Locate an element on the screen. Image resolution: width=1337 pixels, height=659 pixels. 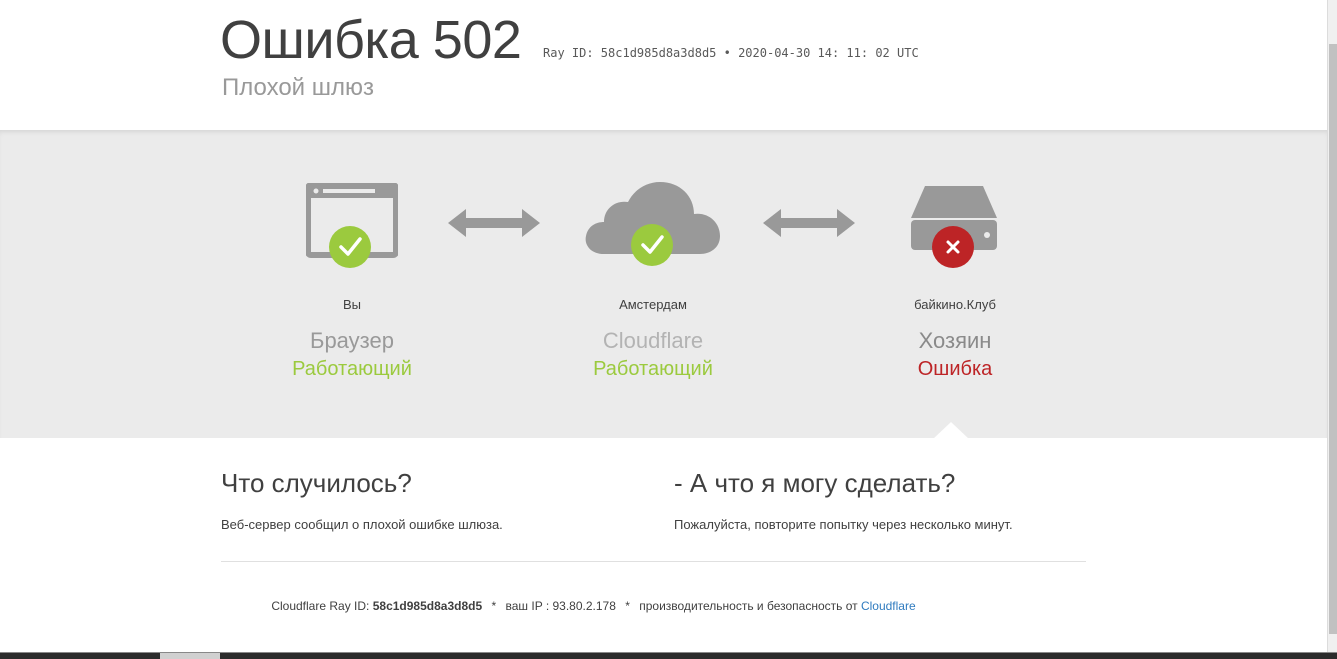
cloud-icon is located at coordinates (652, 224).